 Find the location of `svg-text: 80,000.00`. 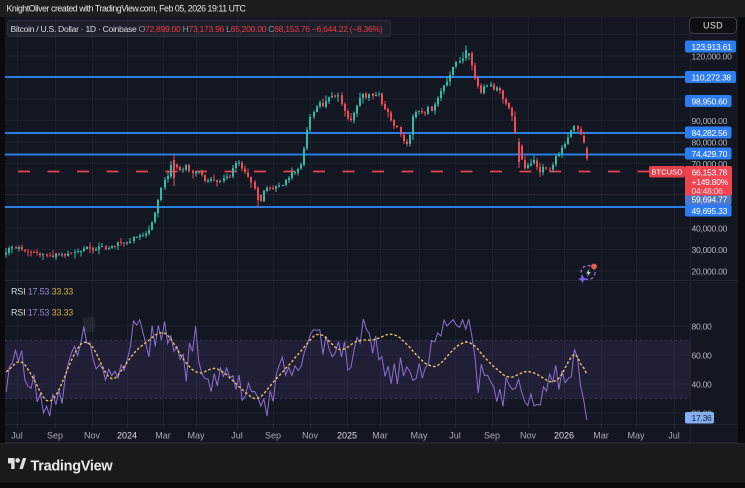

svg-text: 80,000.00 is located at coordinates (710, 142).